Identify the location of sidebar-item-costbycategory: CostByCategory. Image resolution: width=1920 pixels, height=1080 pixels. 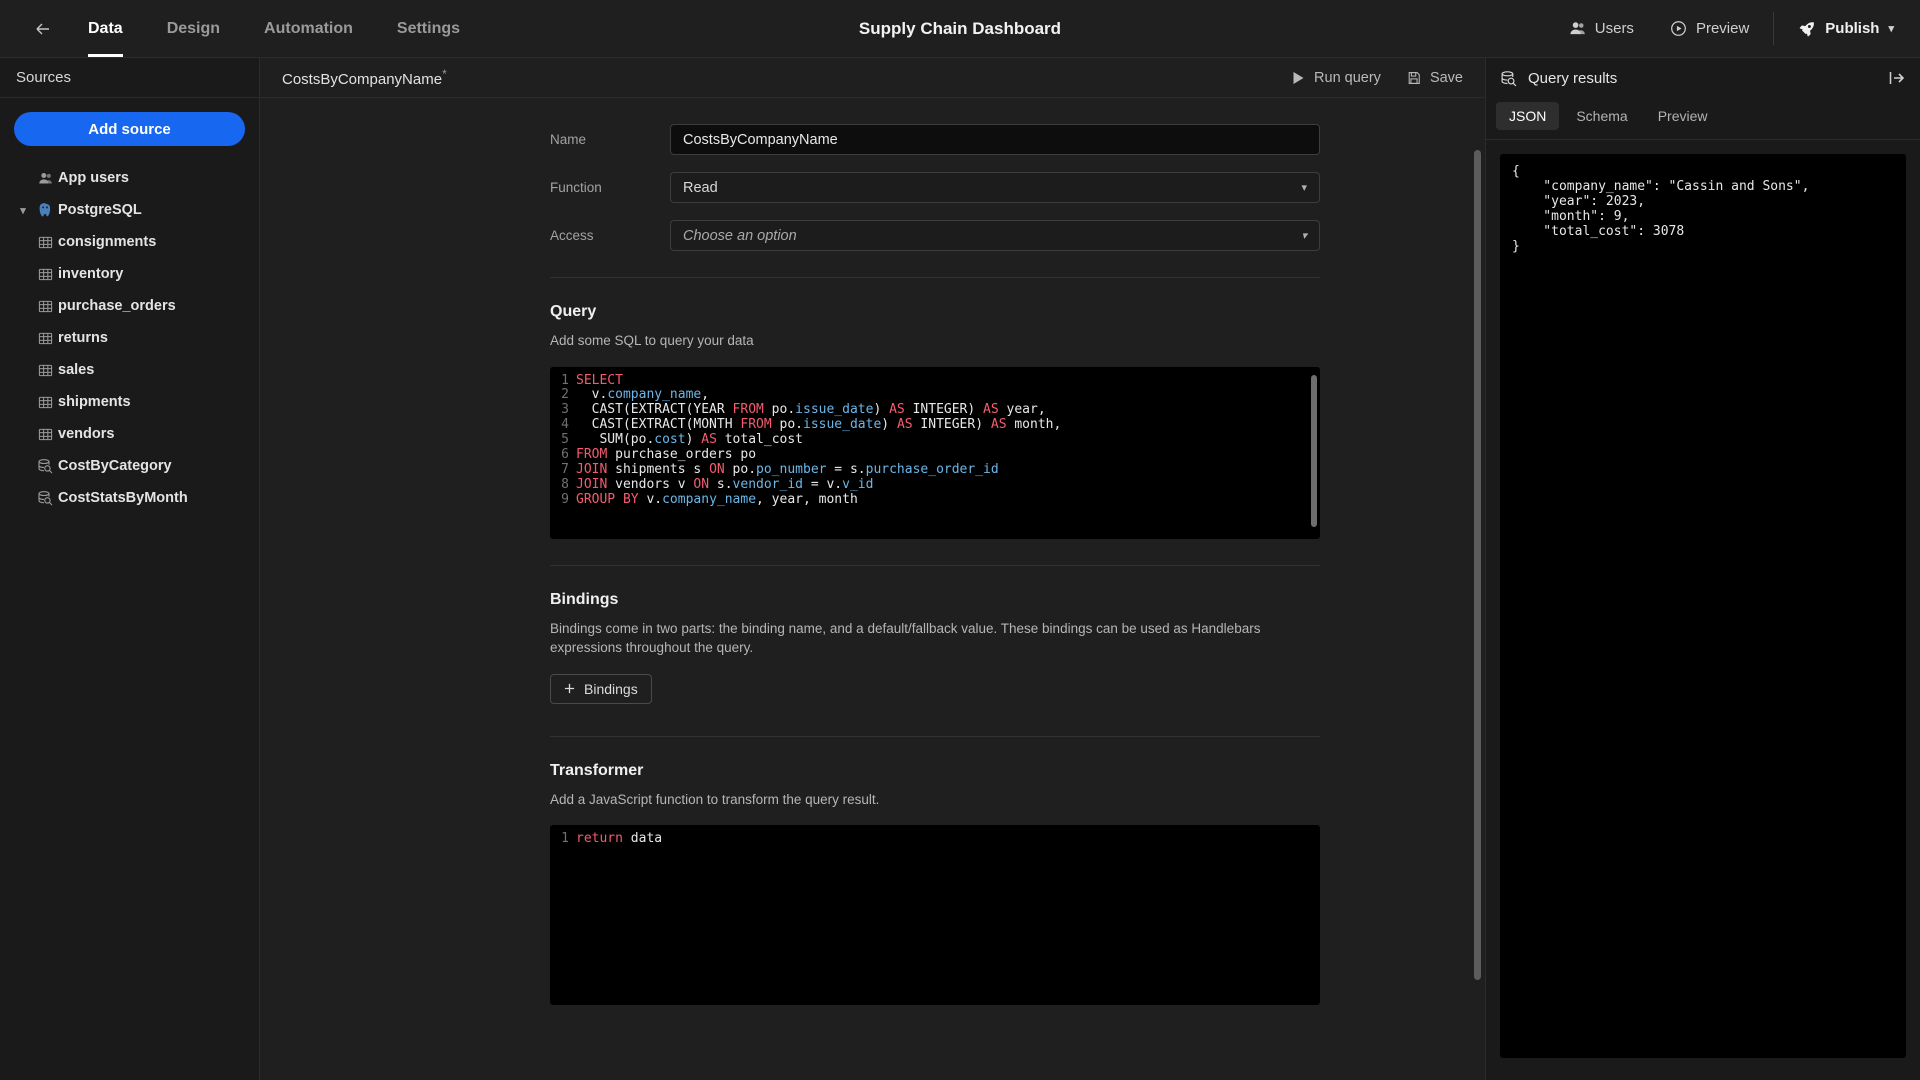
(129, 466).